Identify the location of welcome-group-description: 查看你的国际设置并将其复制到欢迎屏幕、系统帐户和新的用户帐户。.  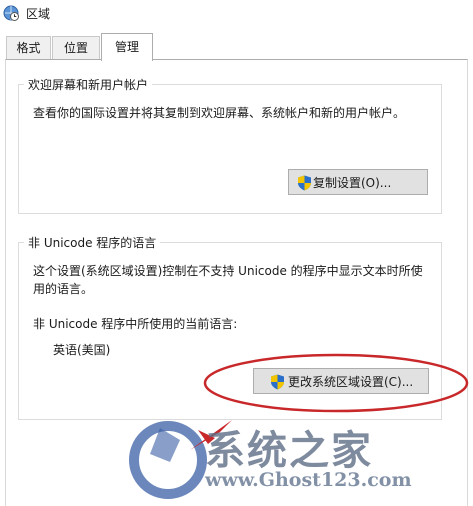
(219, 113).